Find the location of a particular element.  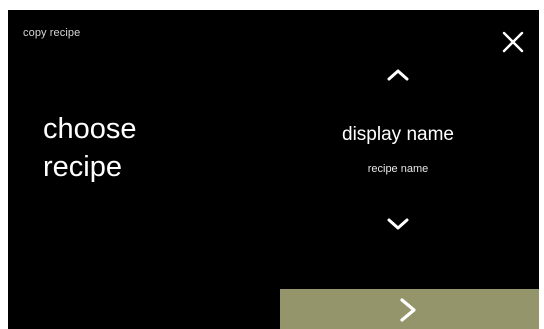

prompt-line-2: recipe is located at coordinates (82, 167).